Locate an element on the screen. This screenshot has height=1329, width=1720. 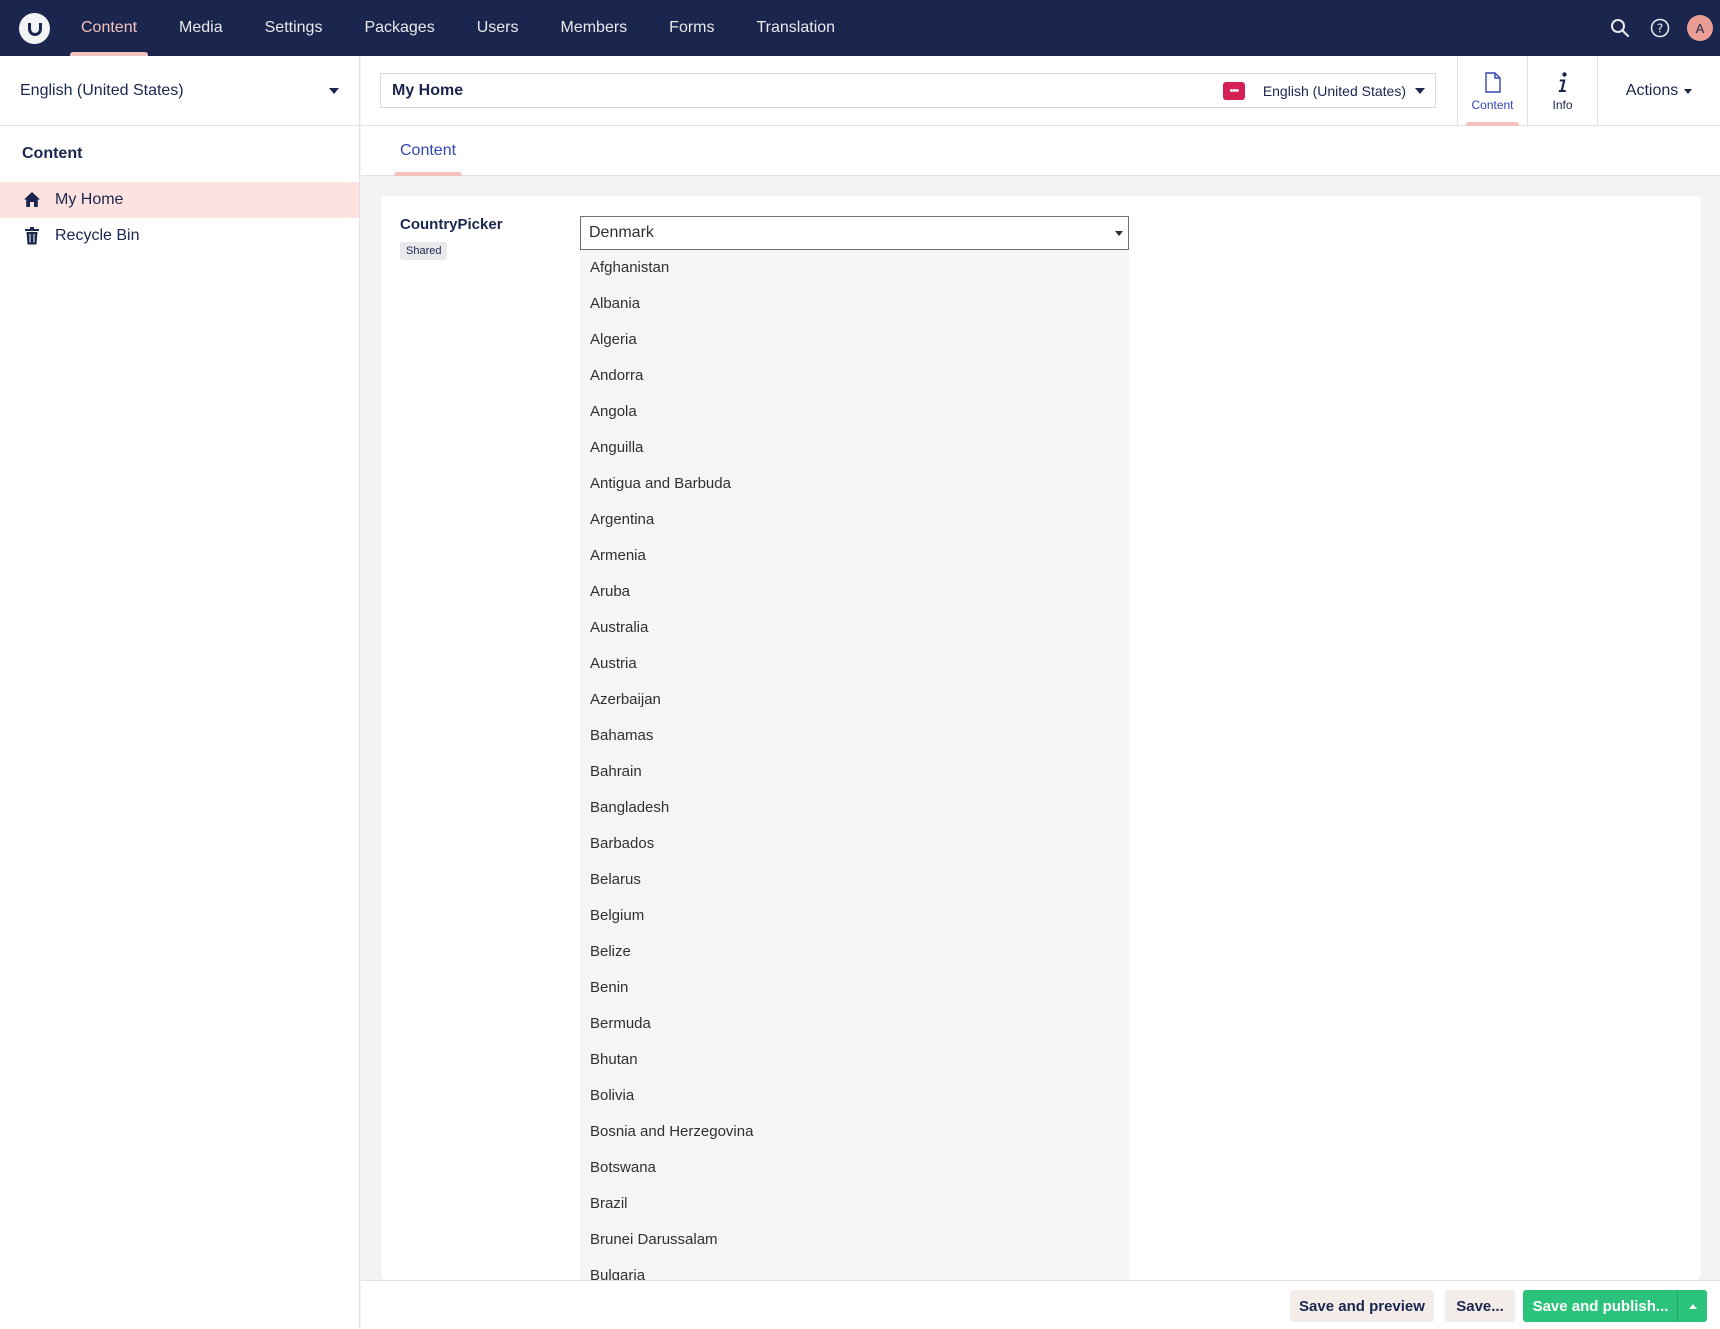
country-option: Angola is located at coordinates (854, 412).